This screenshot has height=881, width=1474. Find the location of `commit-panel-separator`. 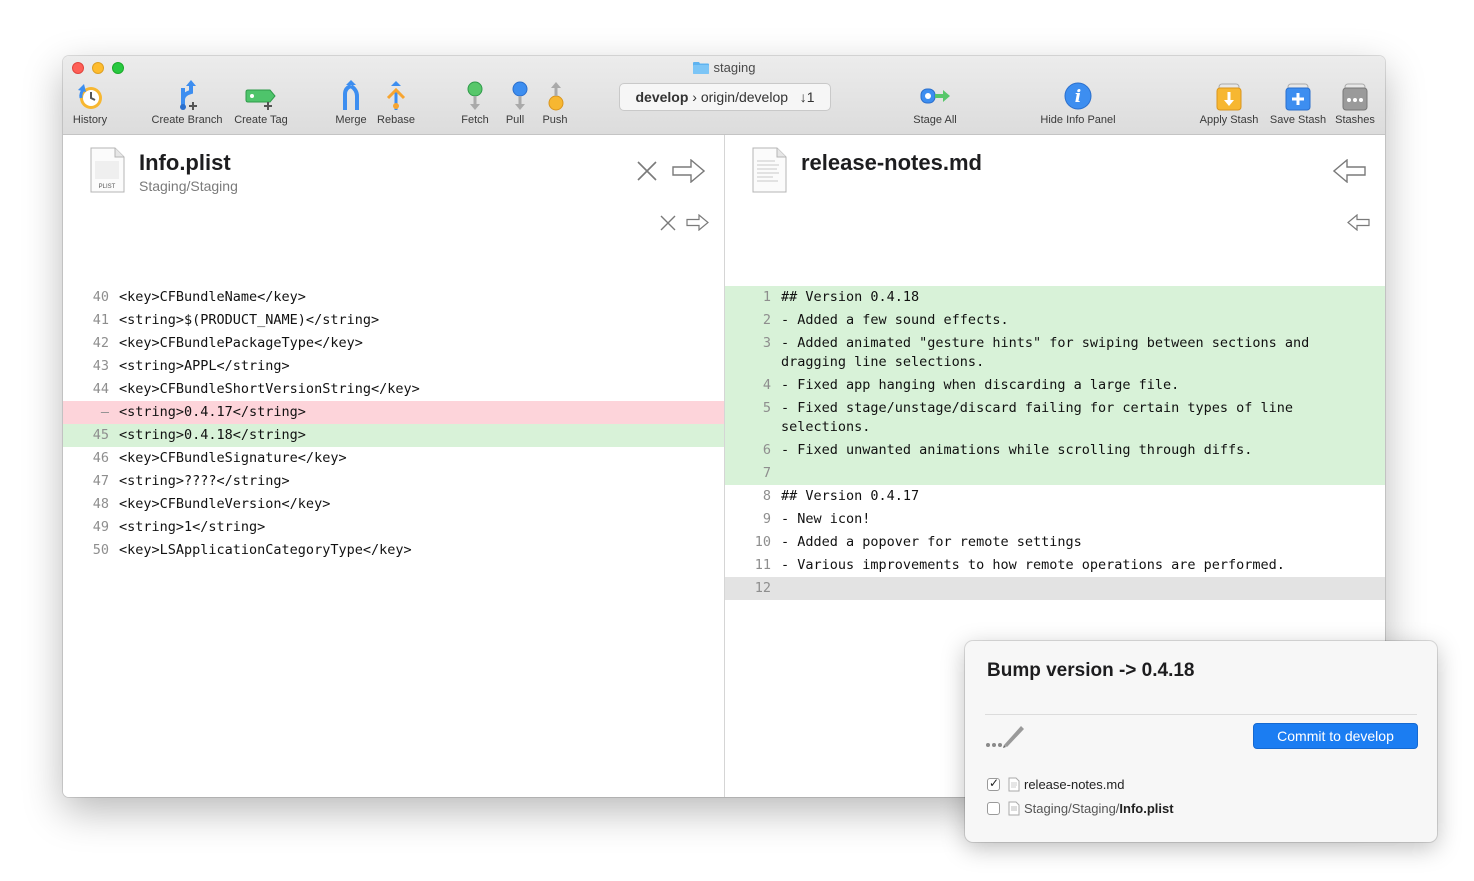

commit-panel-separator is located at coordinates (1201, 714).